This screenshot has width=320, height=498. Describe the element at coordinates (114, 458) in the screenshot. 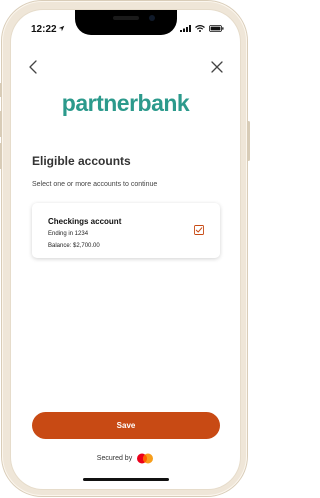

I see `secured-by-label: Secured by` at that location.